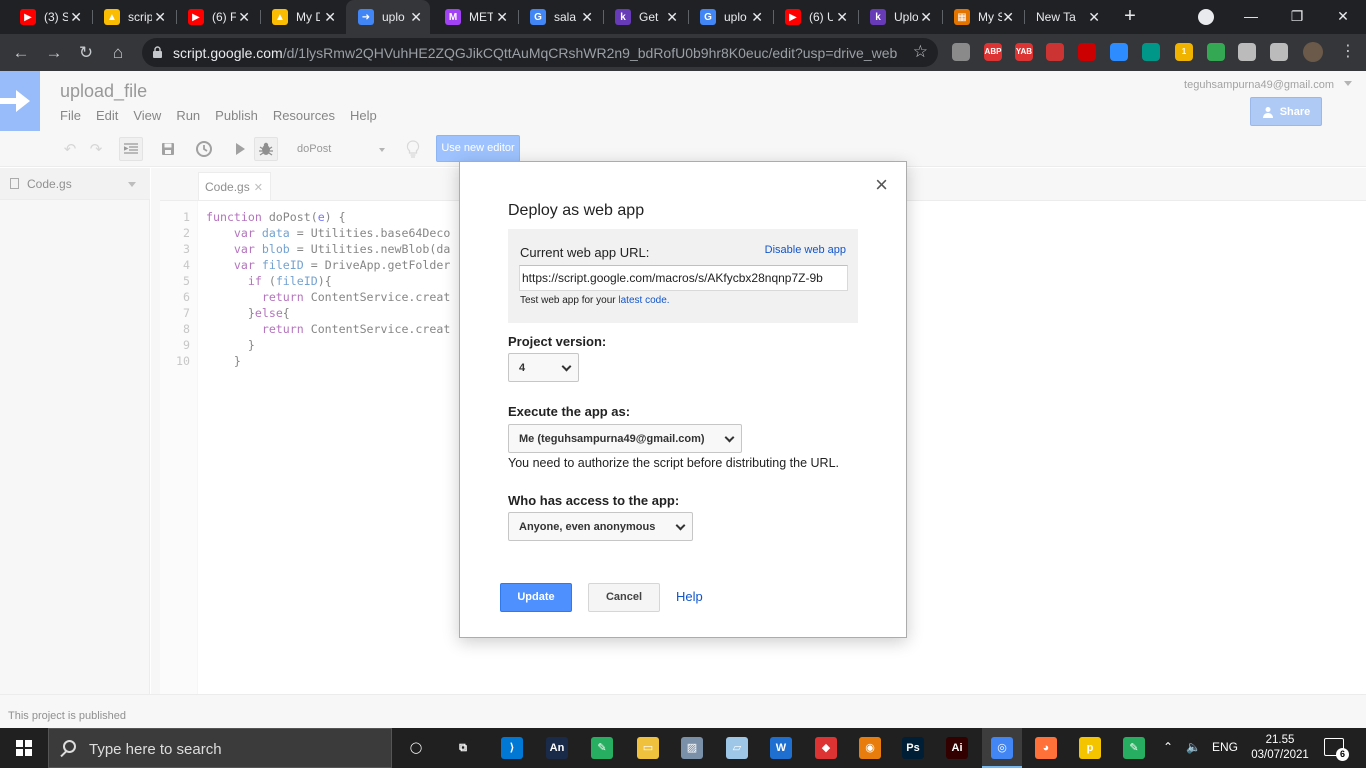 This screenshot has height=768, width=1366. I want to click on extension-icon: ABP, so click(993, 52).